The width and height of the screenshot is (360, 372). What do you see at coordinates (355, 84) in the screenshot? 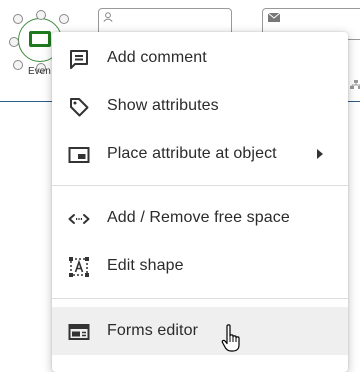
I see `hierarchy-icon` at bounding box center [355, 84].